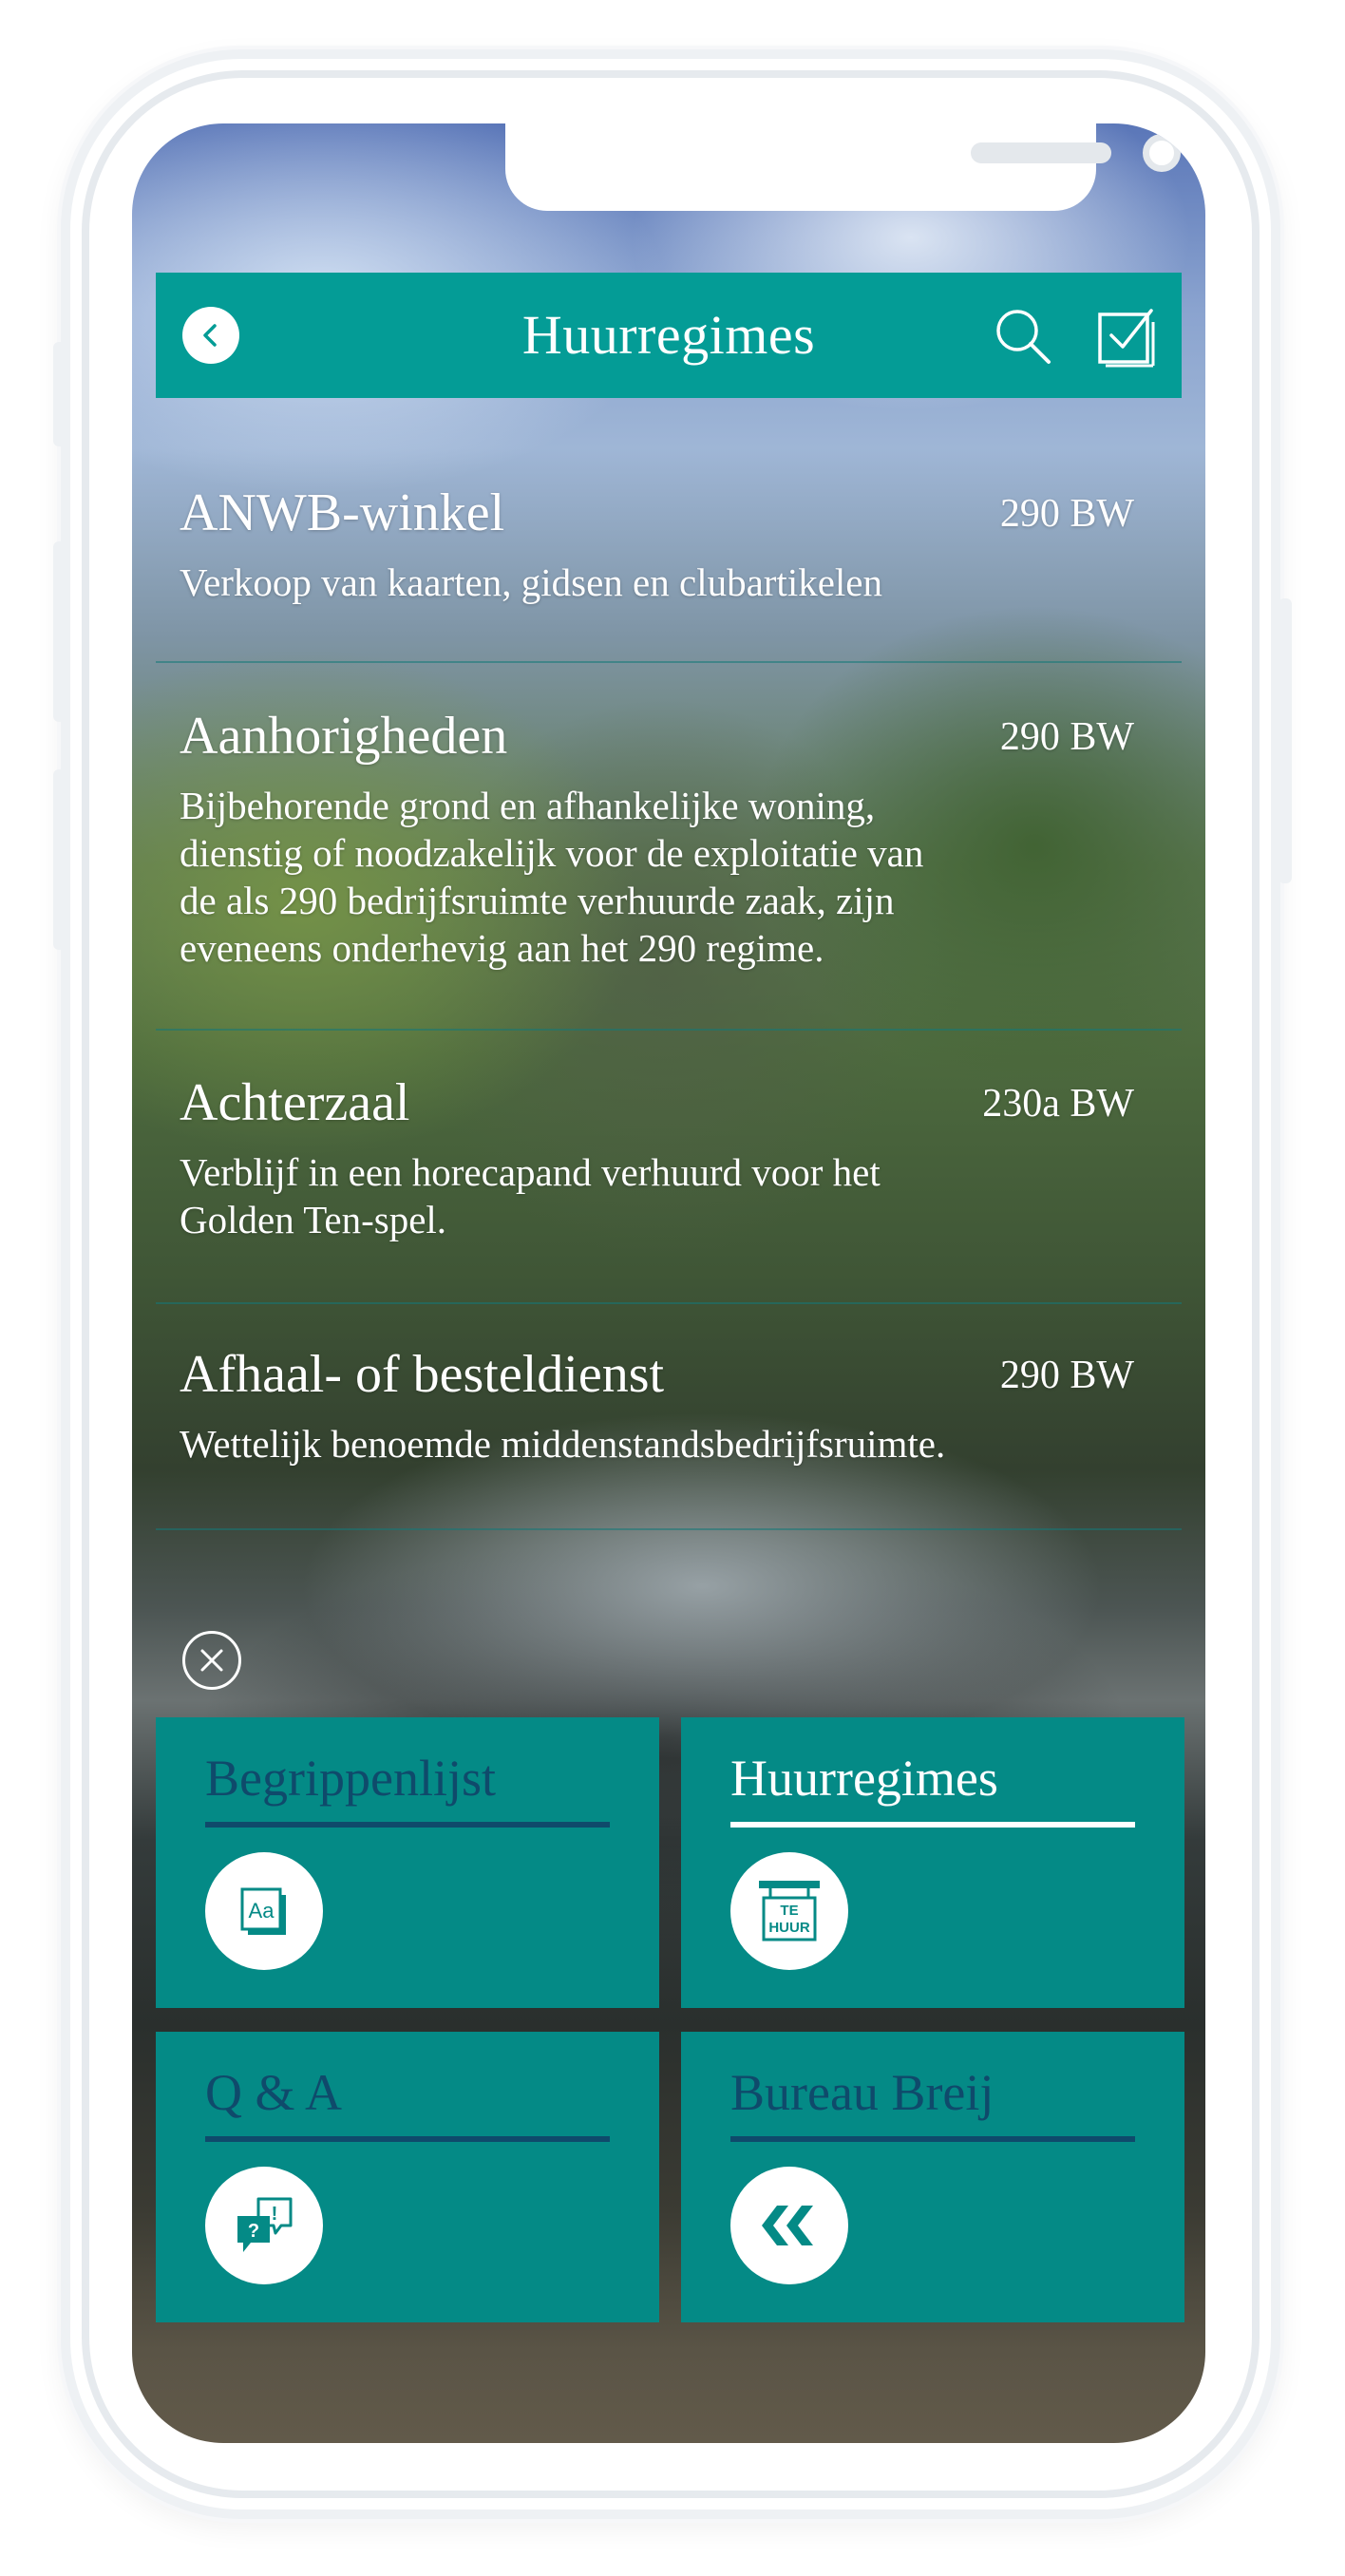  I want to click on menu-tile-qa: Q & A ! ?, so click(407, 2177).